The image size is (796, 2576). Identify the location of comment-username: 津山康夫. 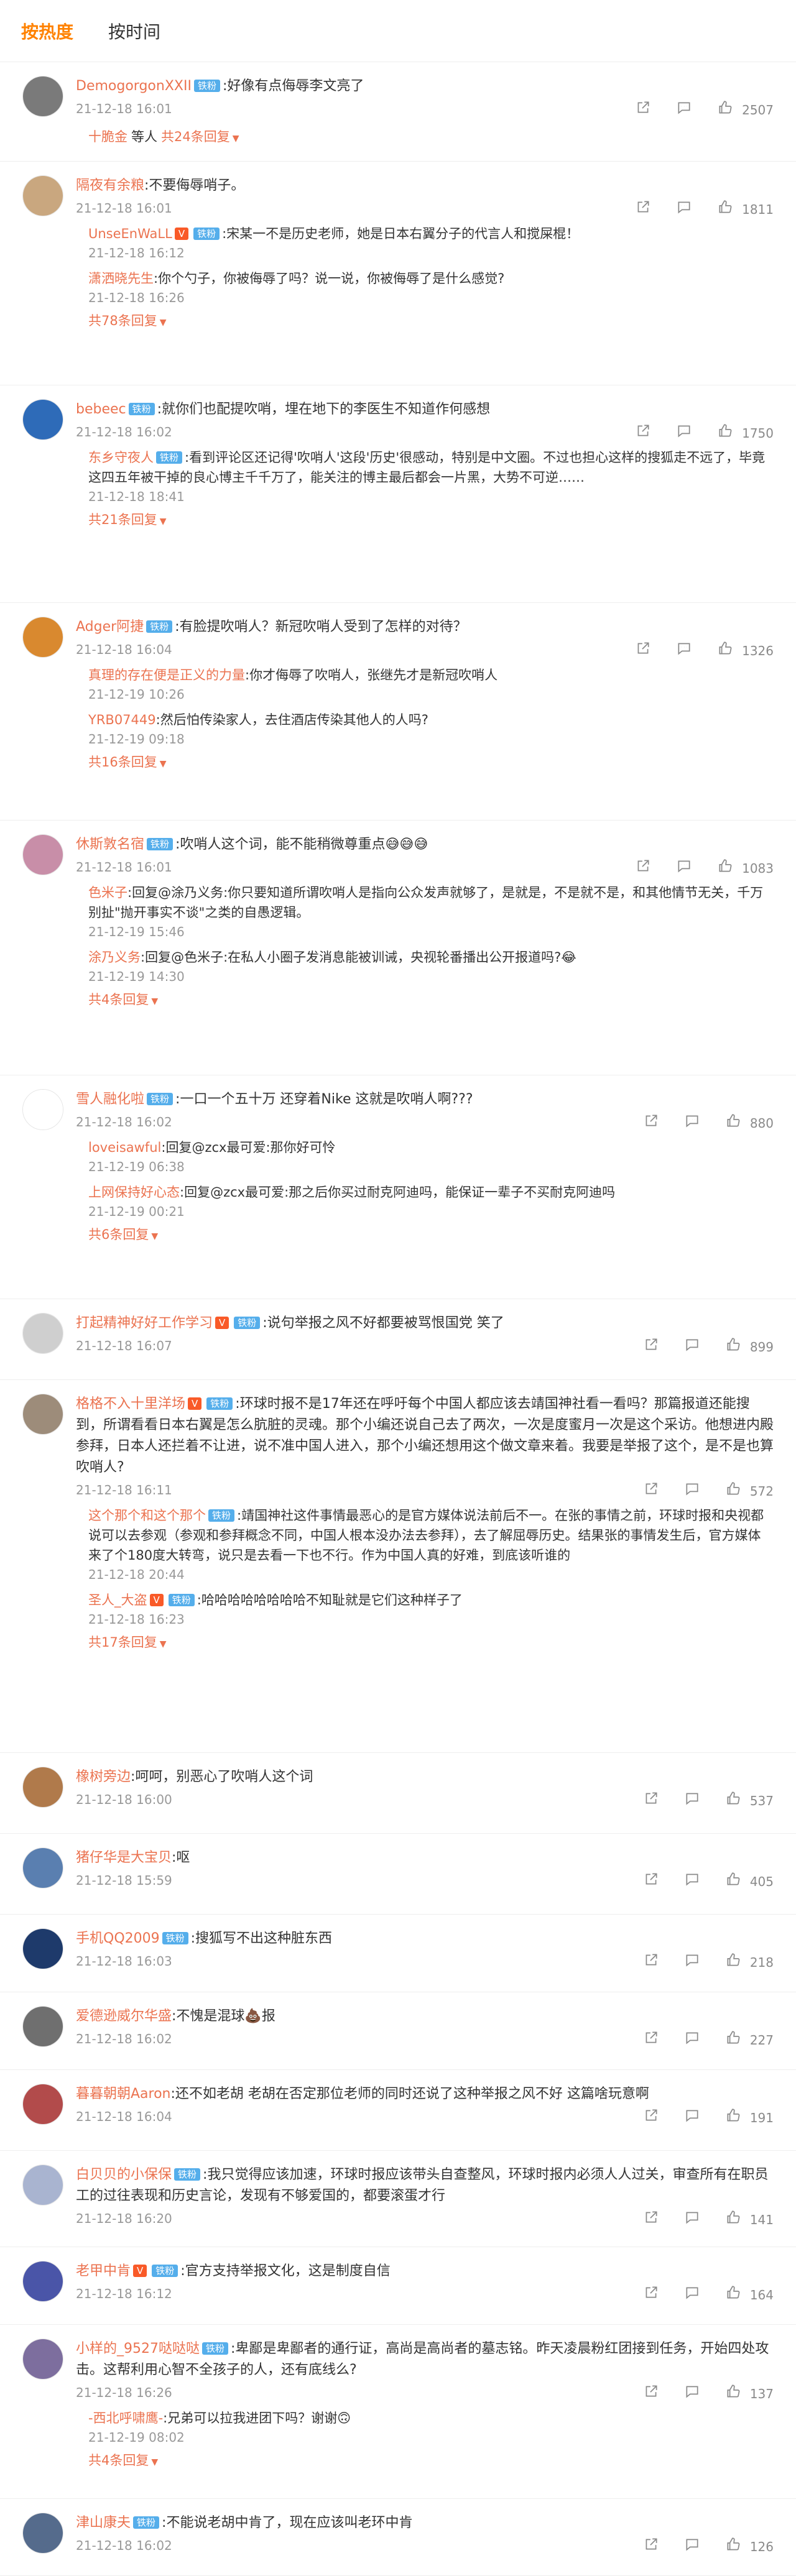
(103, 2523).